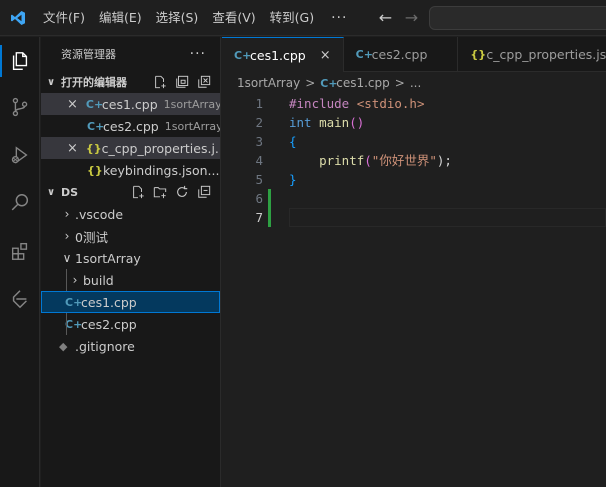 The height and width of the screenshot is (487, 606). Describe the element at coordinates (319, 103) in the screenshot. I see `preprocessor-directive: #include` at that location.